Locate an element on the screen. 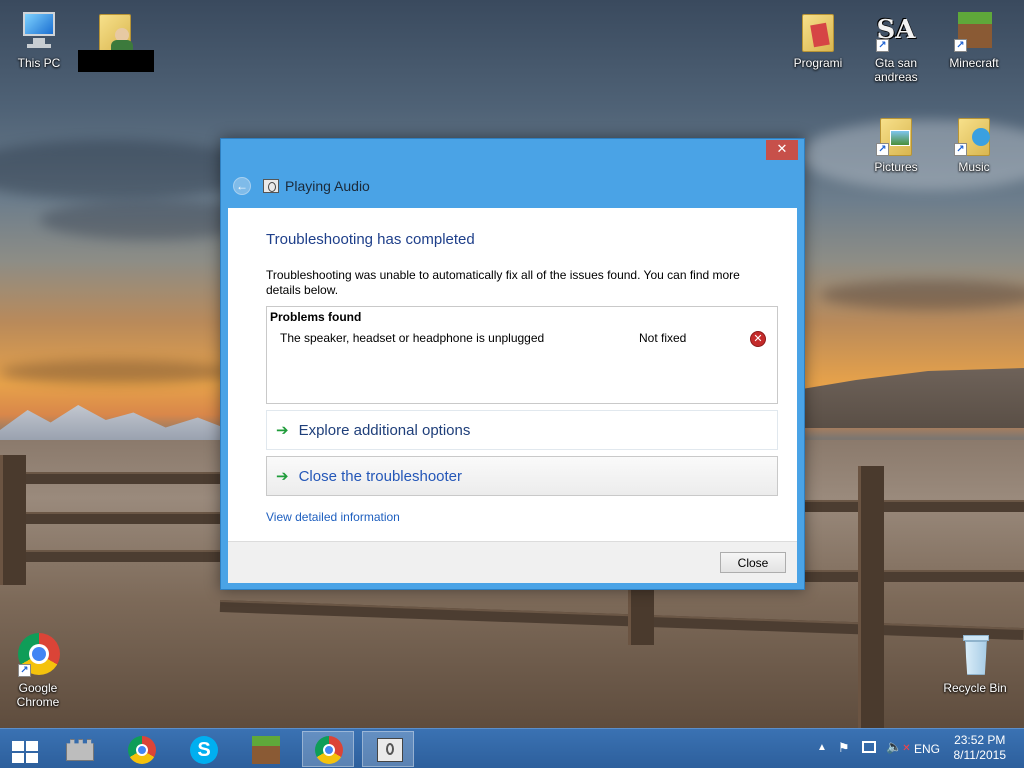  taskbar-app-skype: S is located at coordinates (204, 749).